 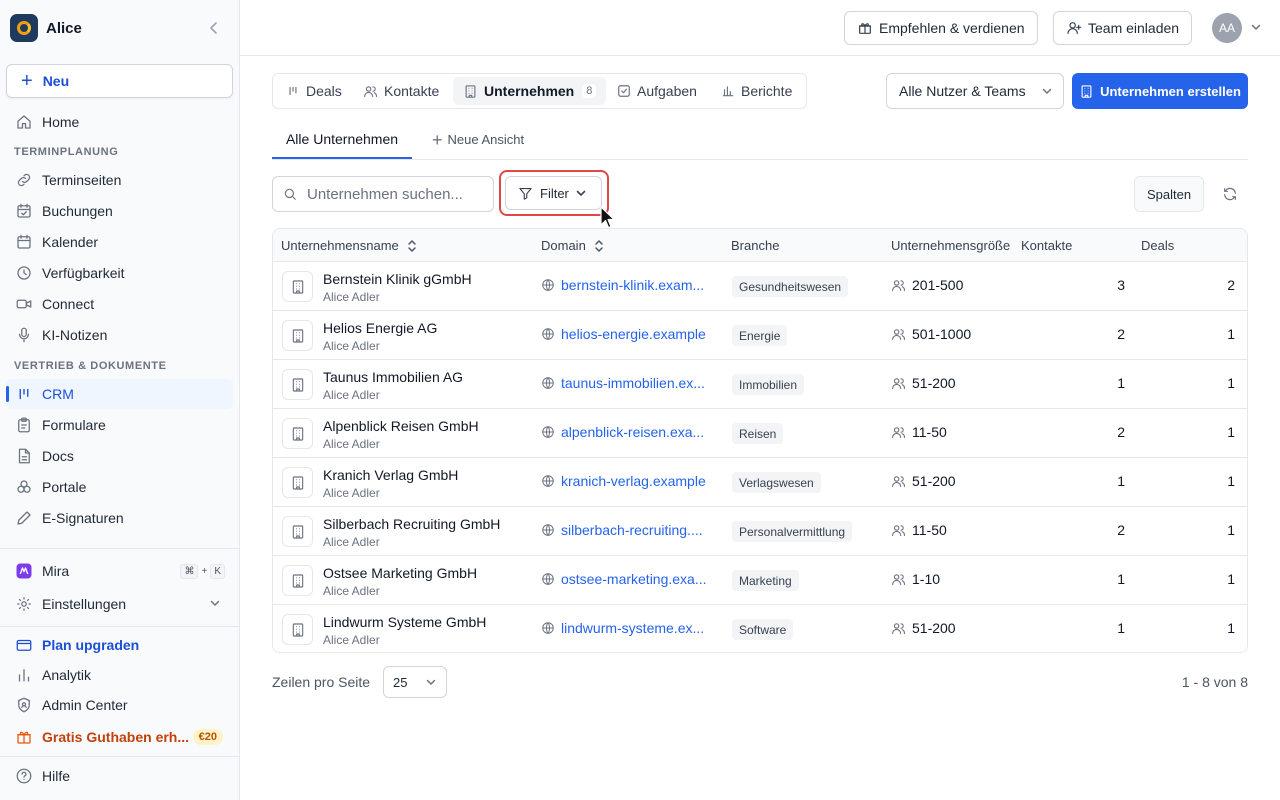 What do you see at coordinates (397, 279) in the screenshot?
I see `company-name: Bernstein Klinik gGmbH` at bounding box center [397, 279].